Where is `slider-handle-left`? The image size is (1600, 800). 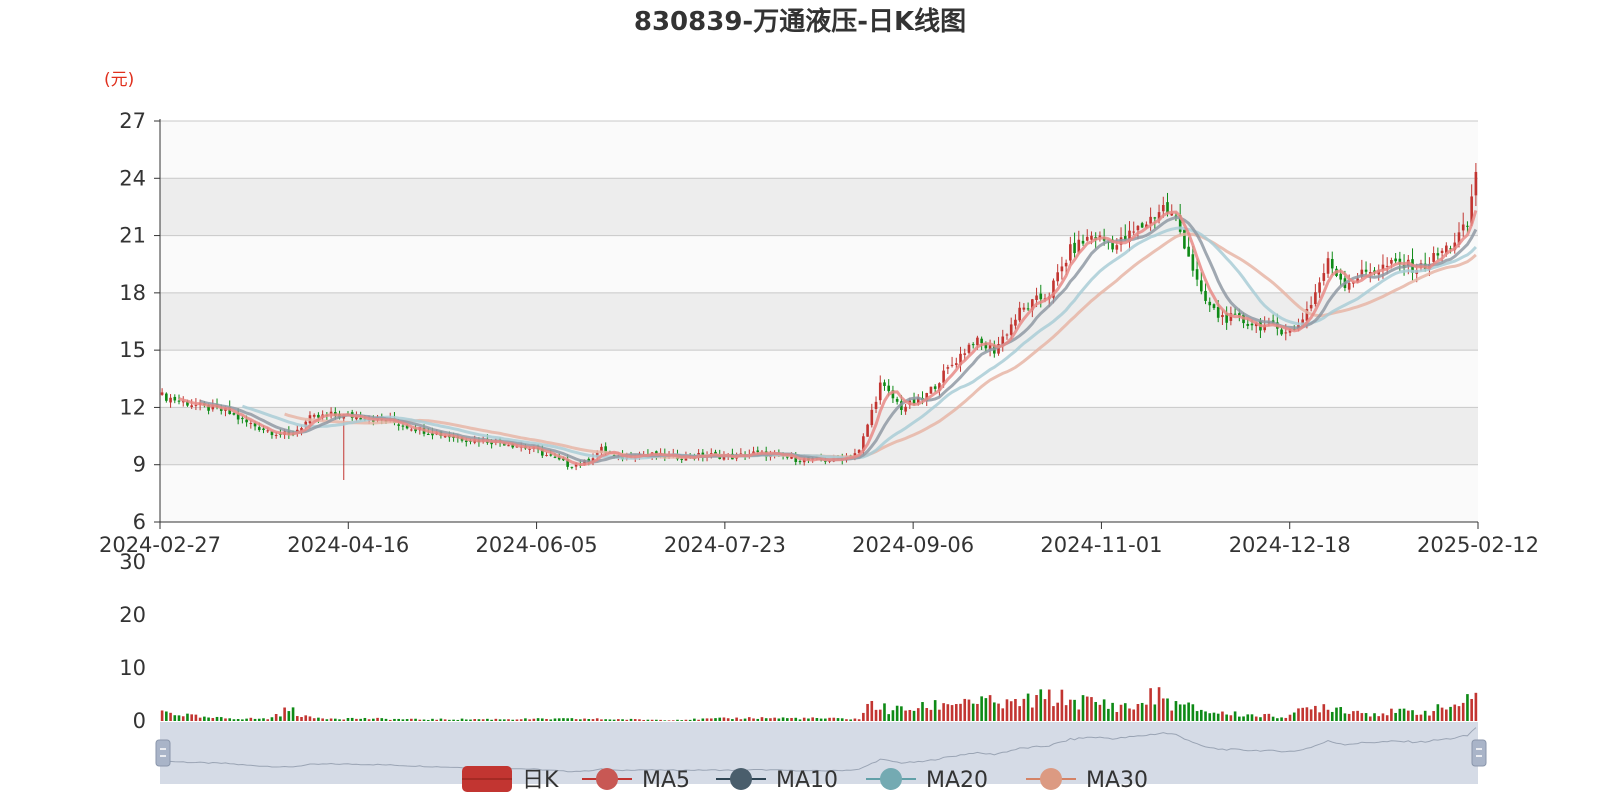
slider-handle-left is located at coordinates (163, 753).